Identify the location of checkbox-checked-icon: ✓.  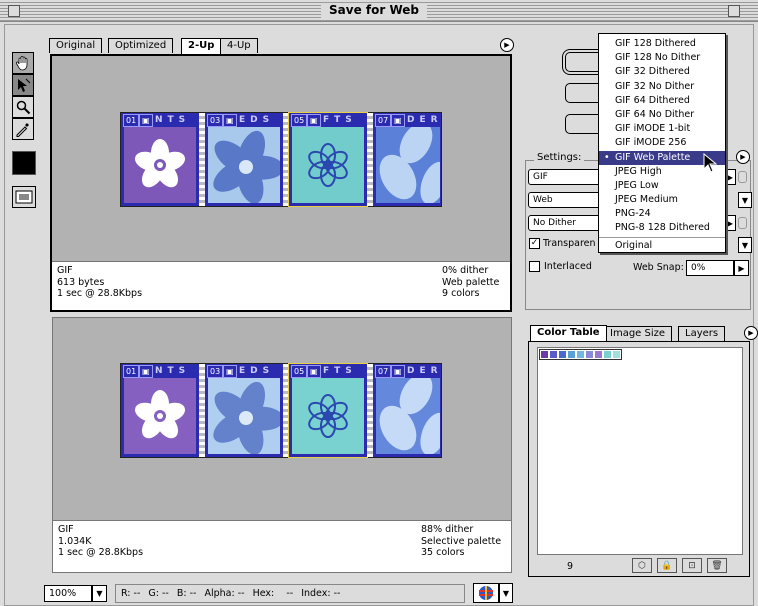
(534, 243).